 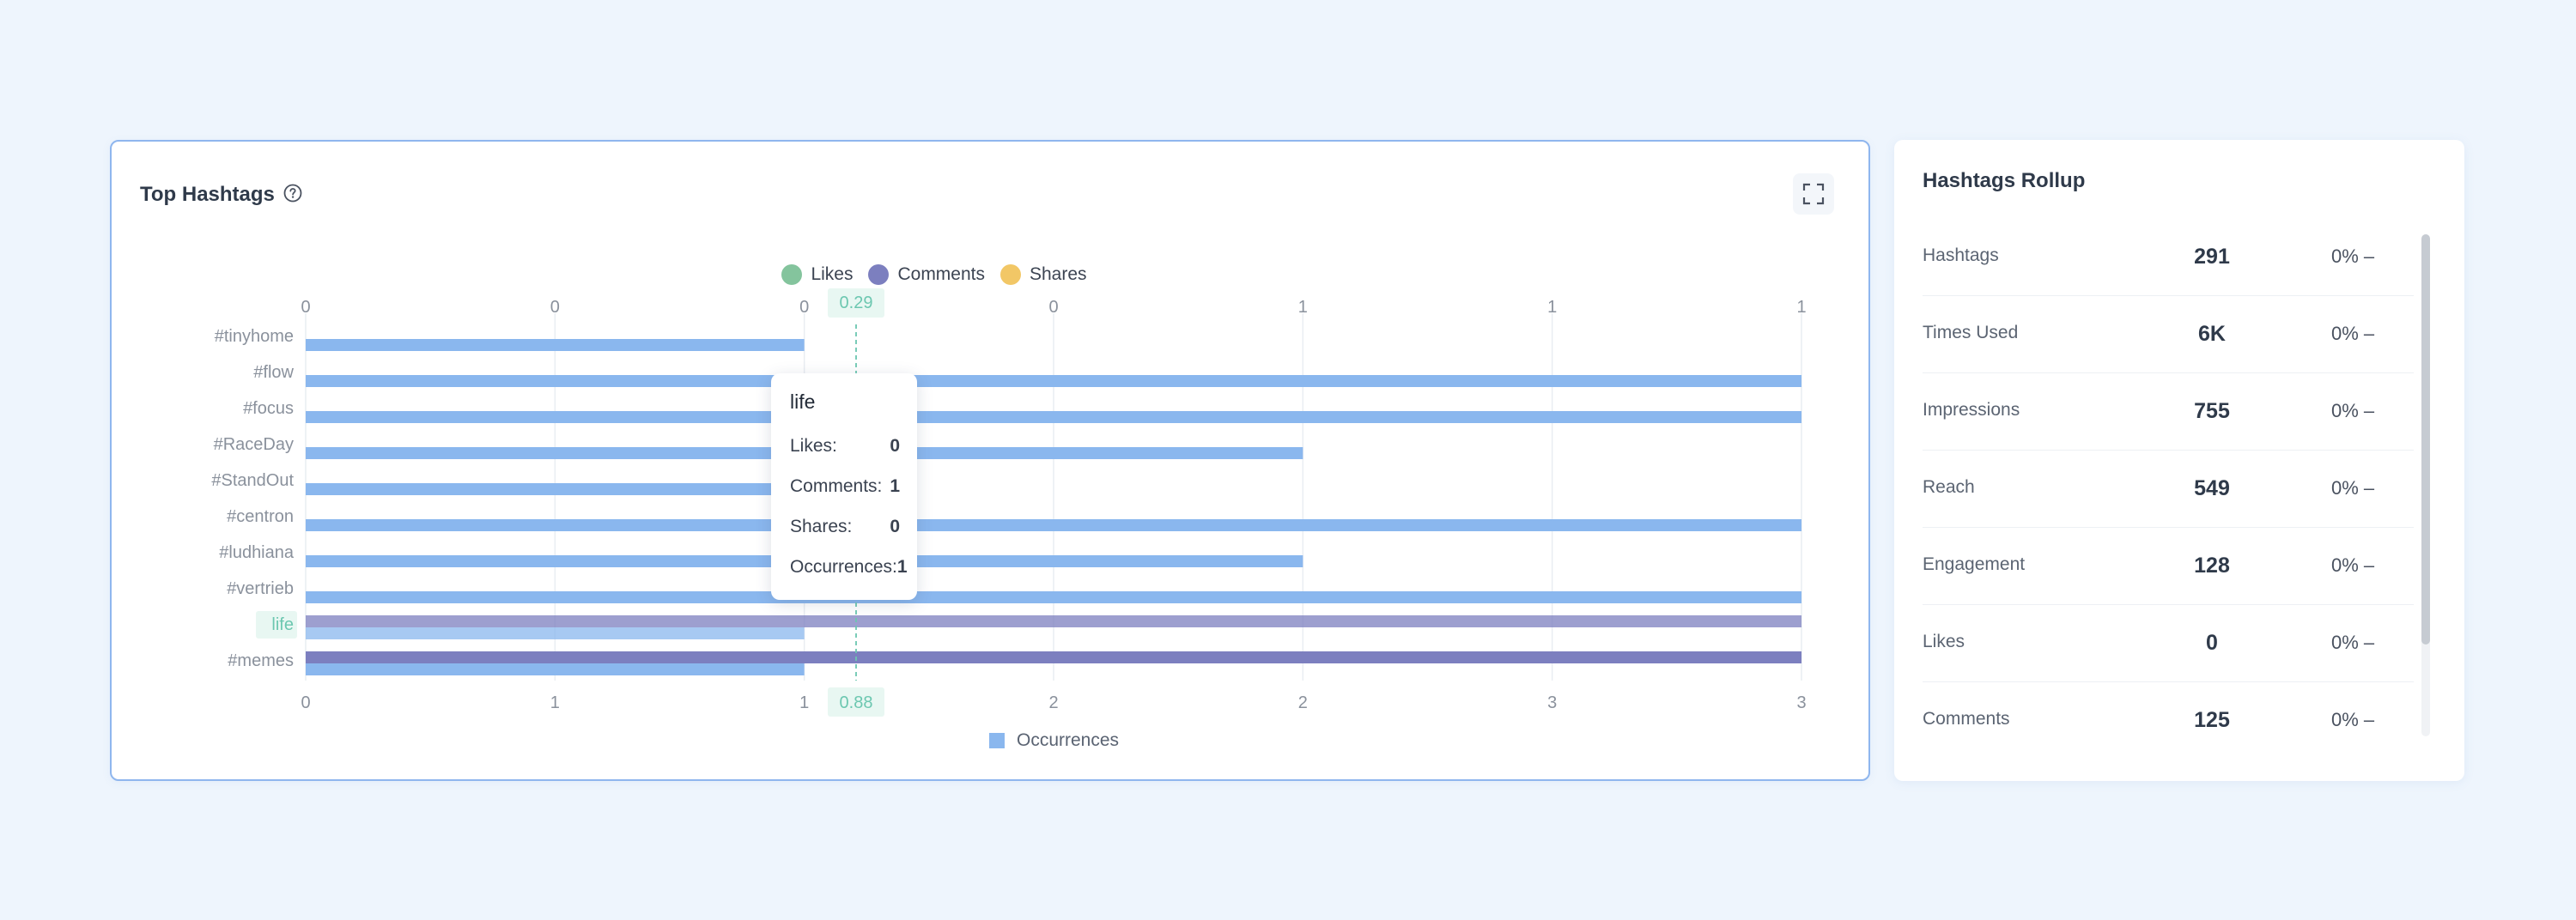 What do you see at coordinates (305, 702) in the screenshot?
I see `bottom-axis-tick-label: 0` at bounding box center [305, 702].